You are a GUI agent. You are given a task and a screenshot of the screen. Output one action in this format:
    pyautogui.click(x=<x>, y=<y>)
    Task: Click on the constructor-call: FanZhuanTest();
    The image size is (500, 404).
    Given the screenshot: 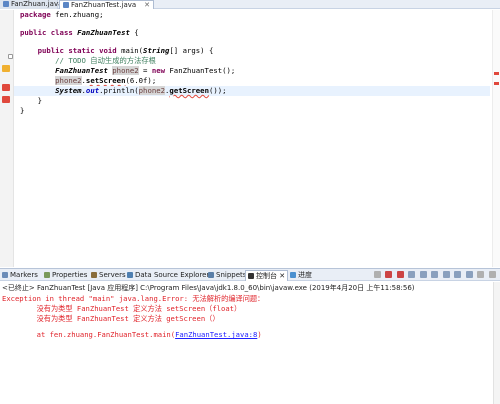 What is the action you would take?
    pyautogui.click(x=200, y=70)
    